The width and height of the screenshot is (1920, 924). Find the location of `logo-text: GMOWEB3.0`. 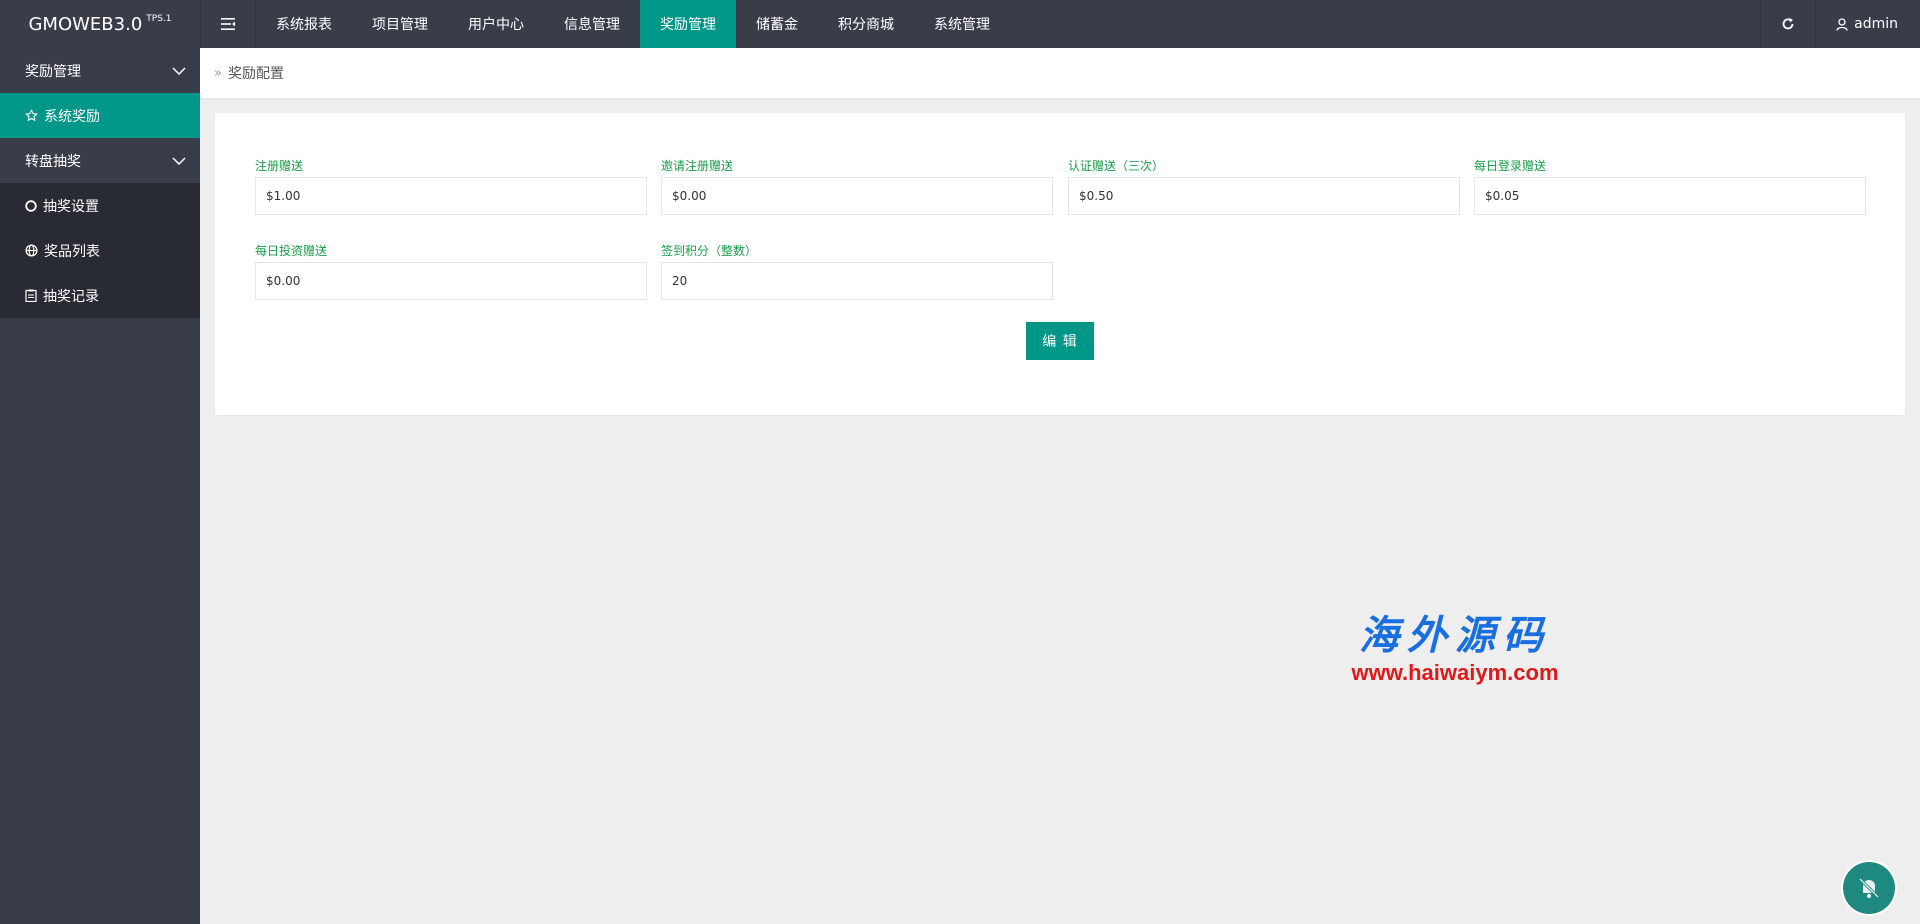

logo-text: GMOWEB3.0 is located at coordinates (85, 24).